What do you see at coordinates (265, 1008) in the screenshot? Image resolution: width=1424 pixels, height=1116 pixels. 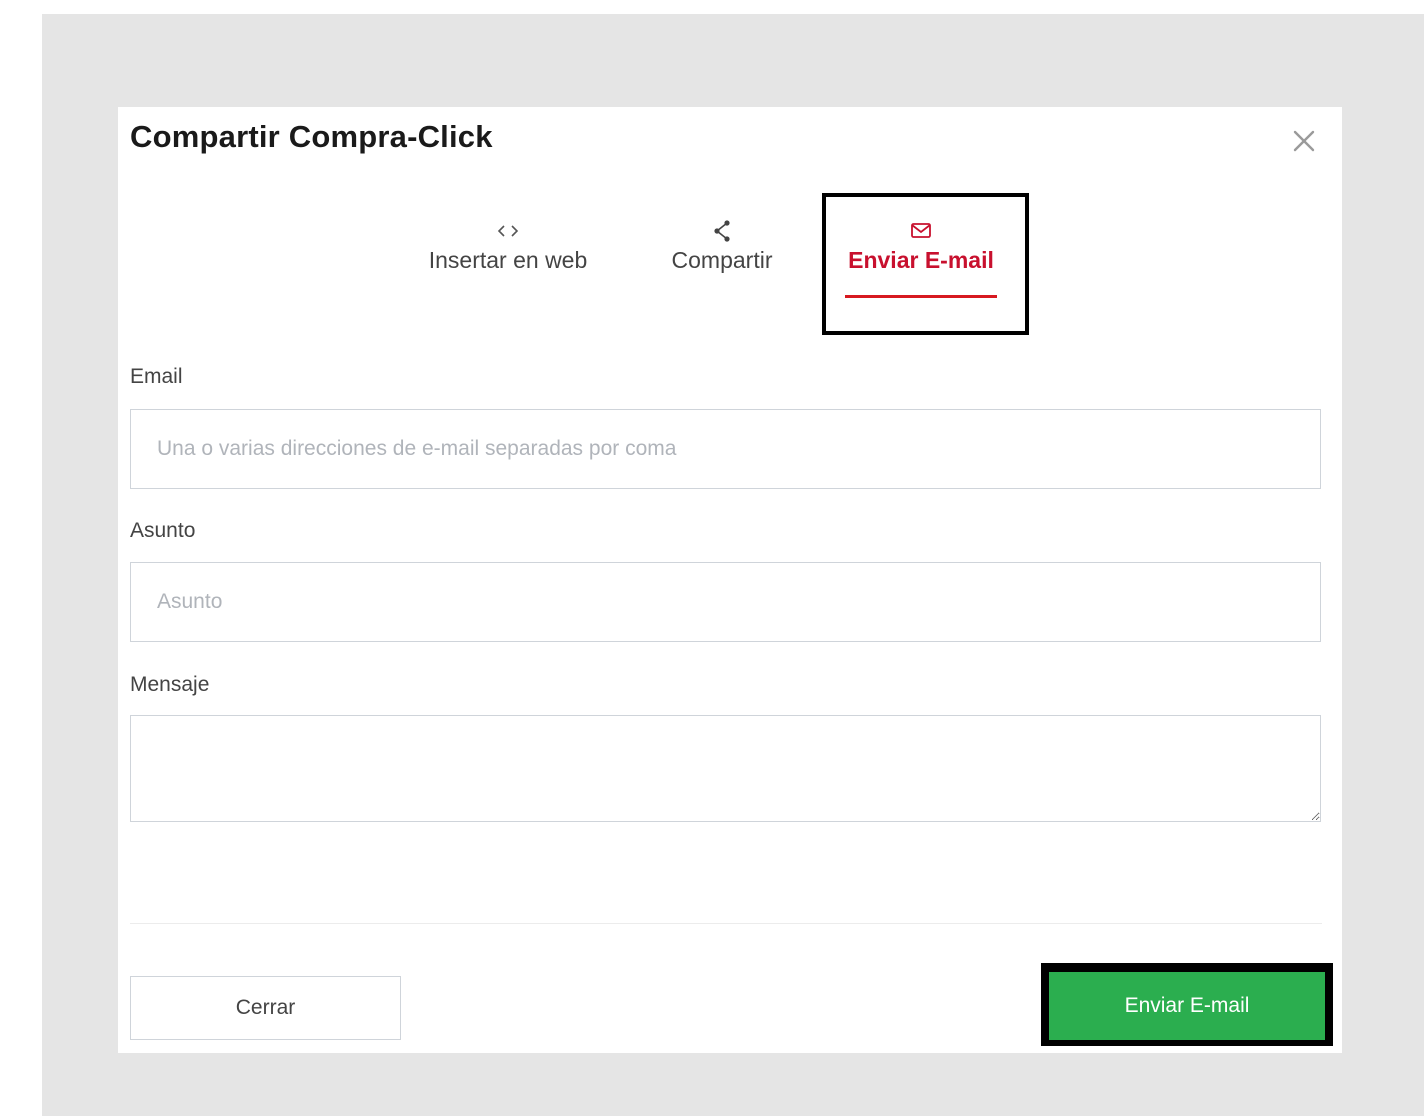 I see `cancel-button: Cerrar` at bounding box center [265, 1008].